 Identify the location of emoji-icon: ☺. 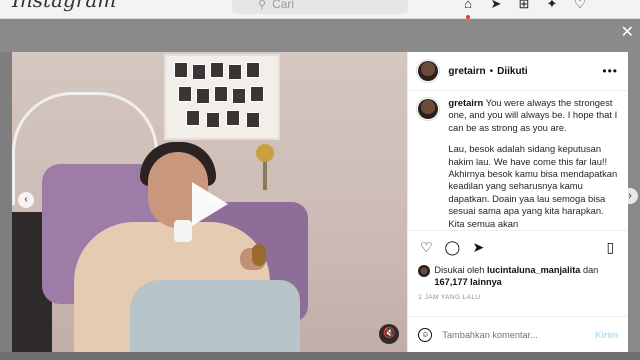
(425, 334).